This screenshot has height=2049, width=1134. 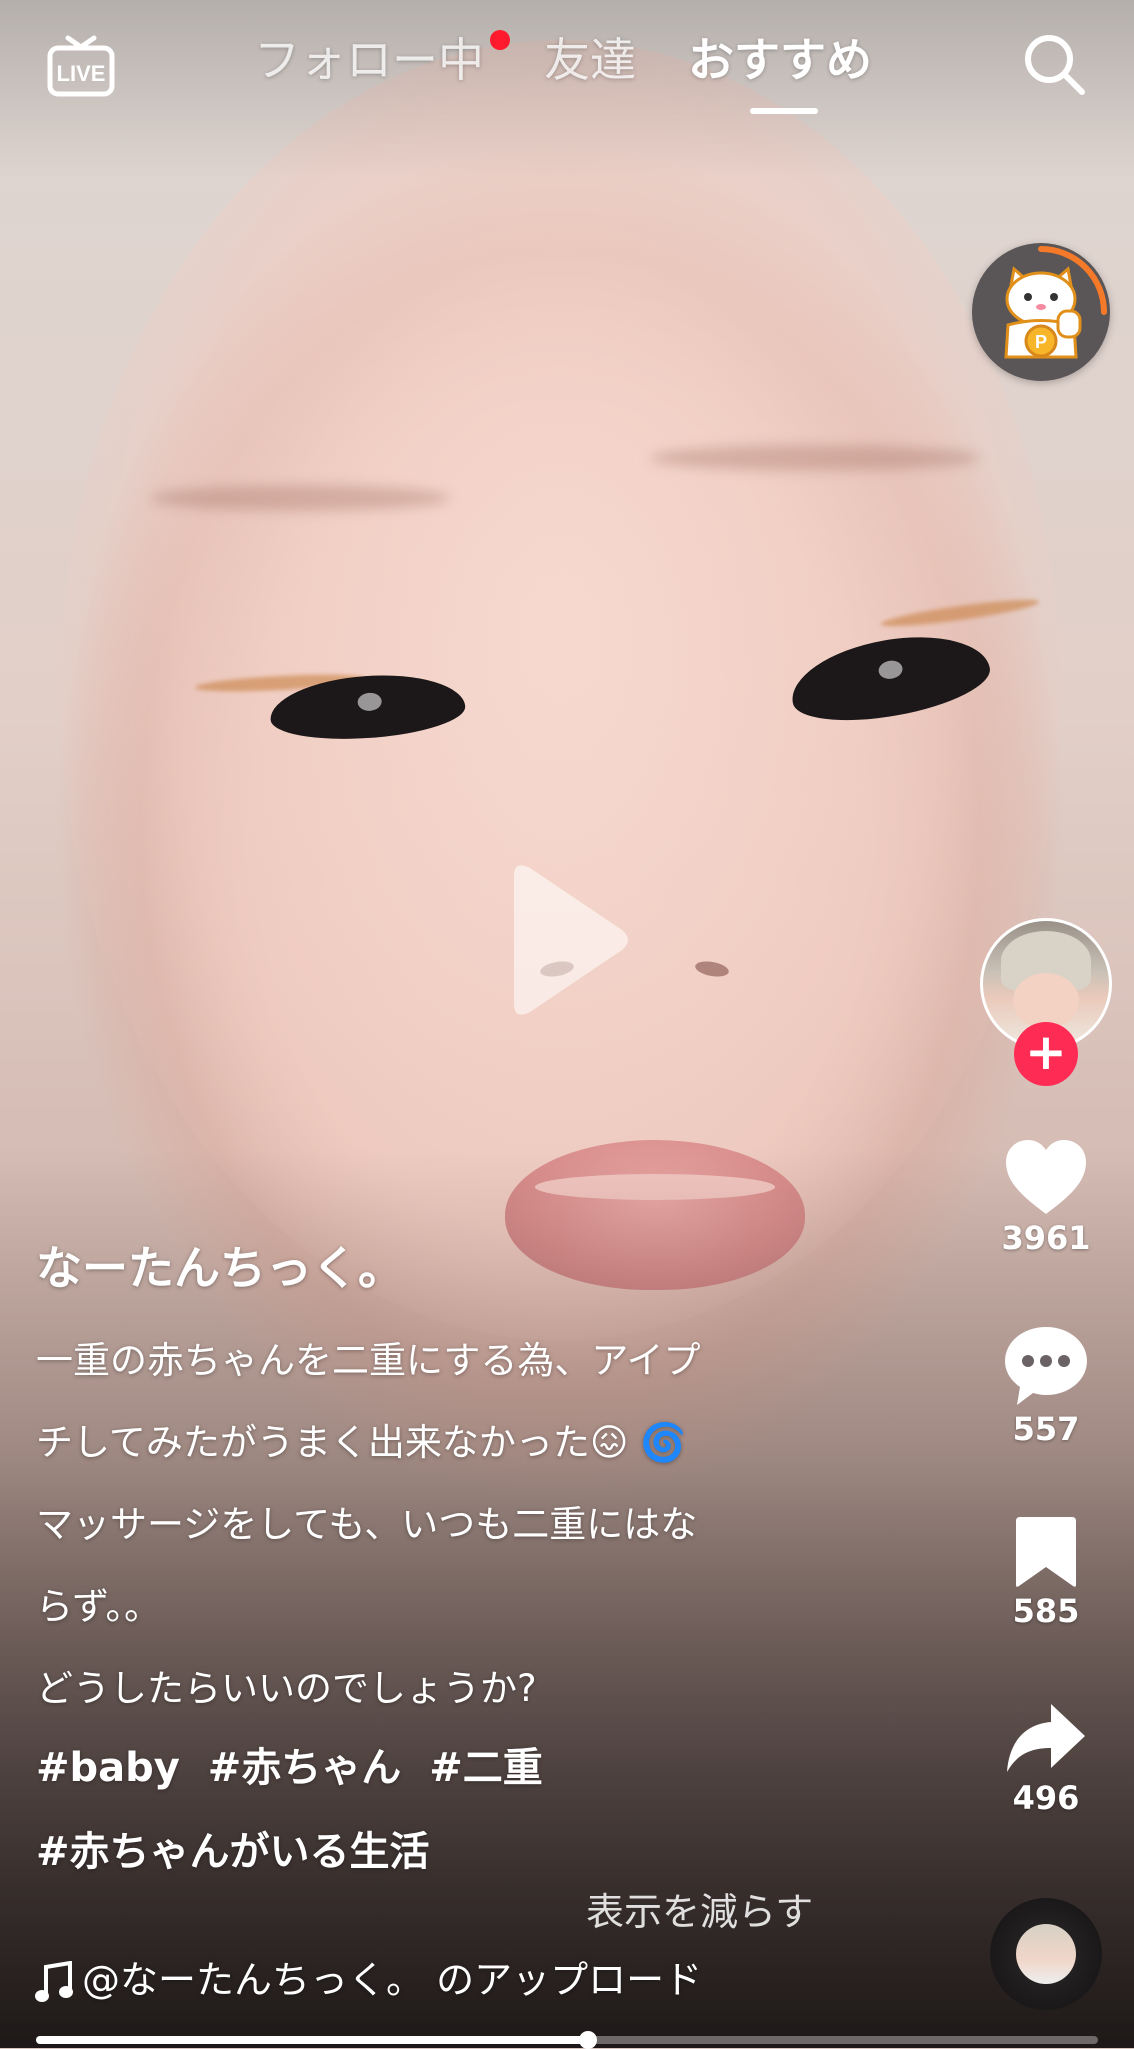 What do you see at coordinates (367, 1524) in the screenshot?
I see `caption-line: マッサージをしても、いつも二重にはな` at bounding box center [367, 1524].